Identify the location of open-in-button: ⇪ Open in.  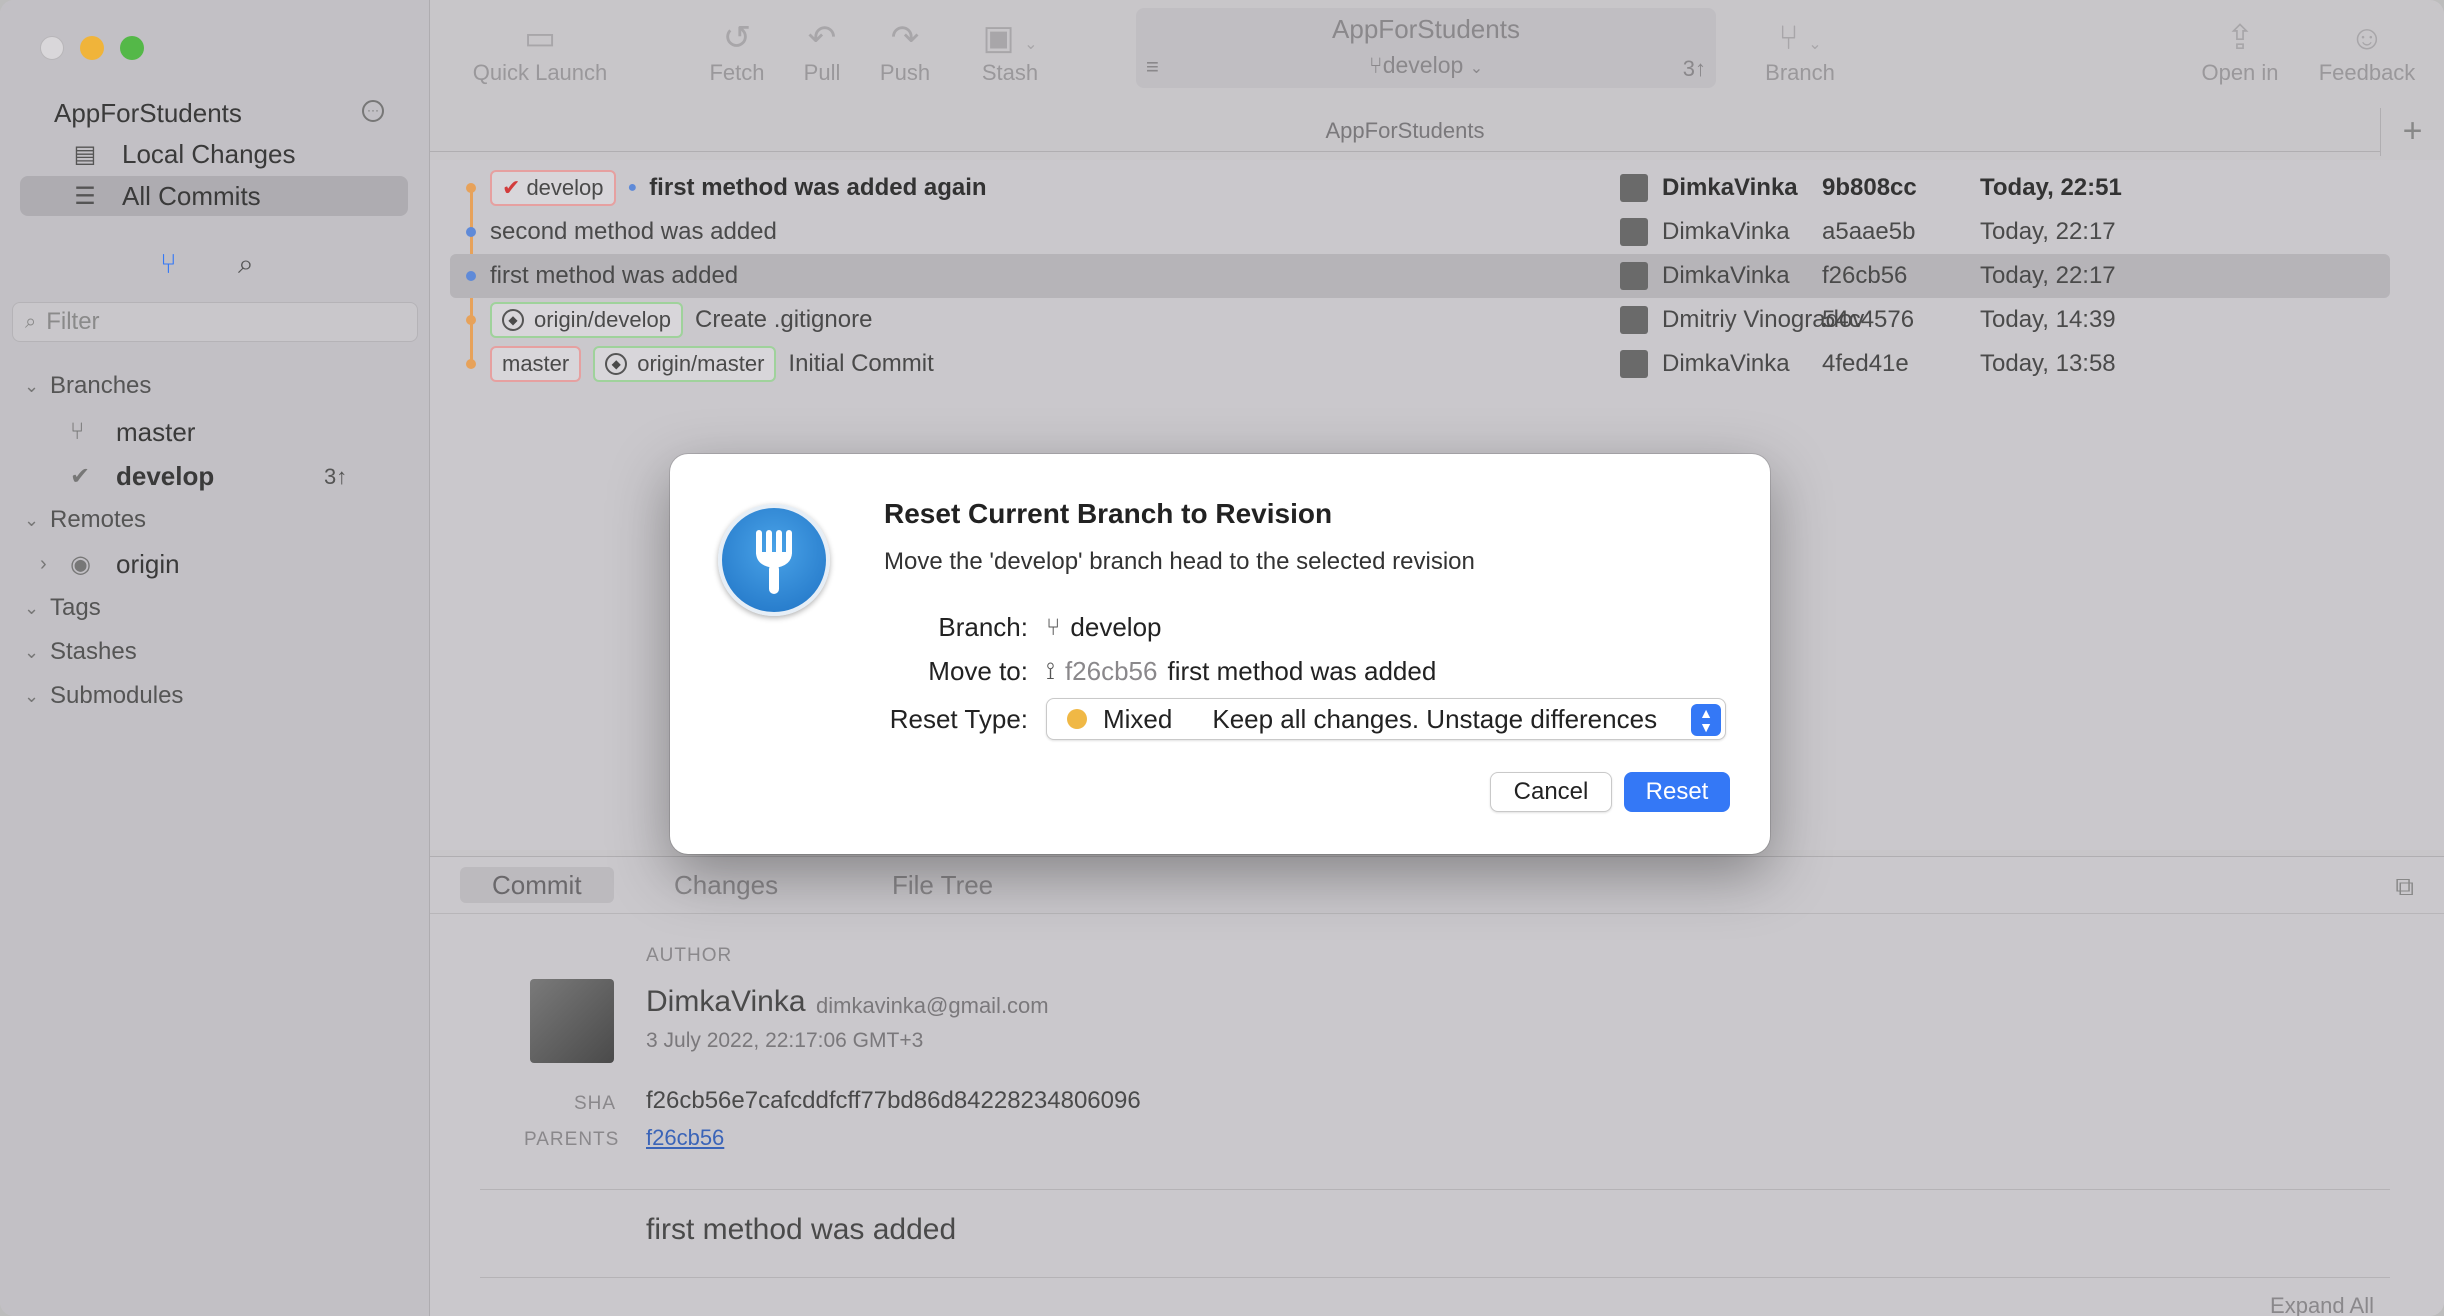
(2240, 51).